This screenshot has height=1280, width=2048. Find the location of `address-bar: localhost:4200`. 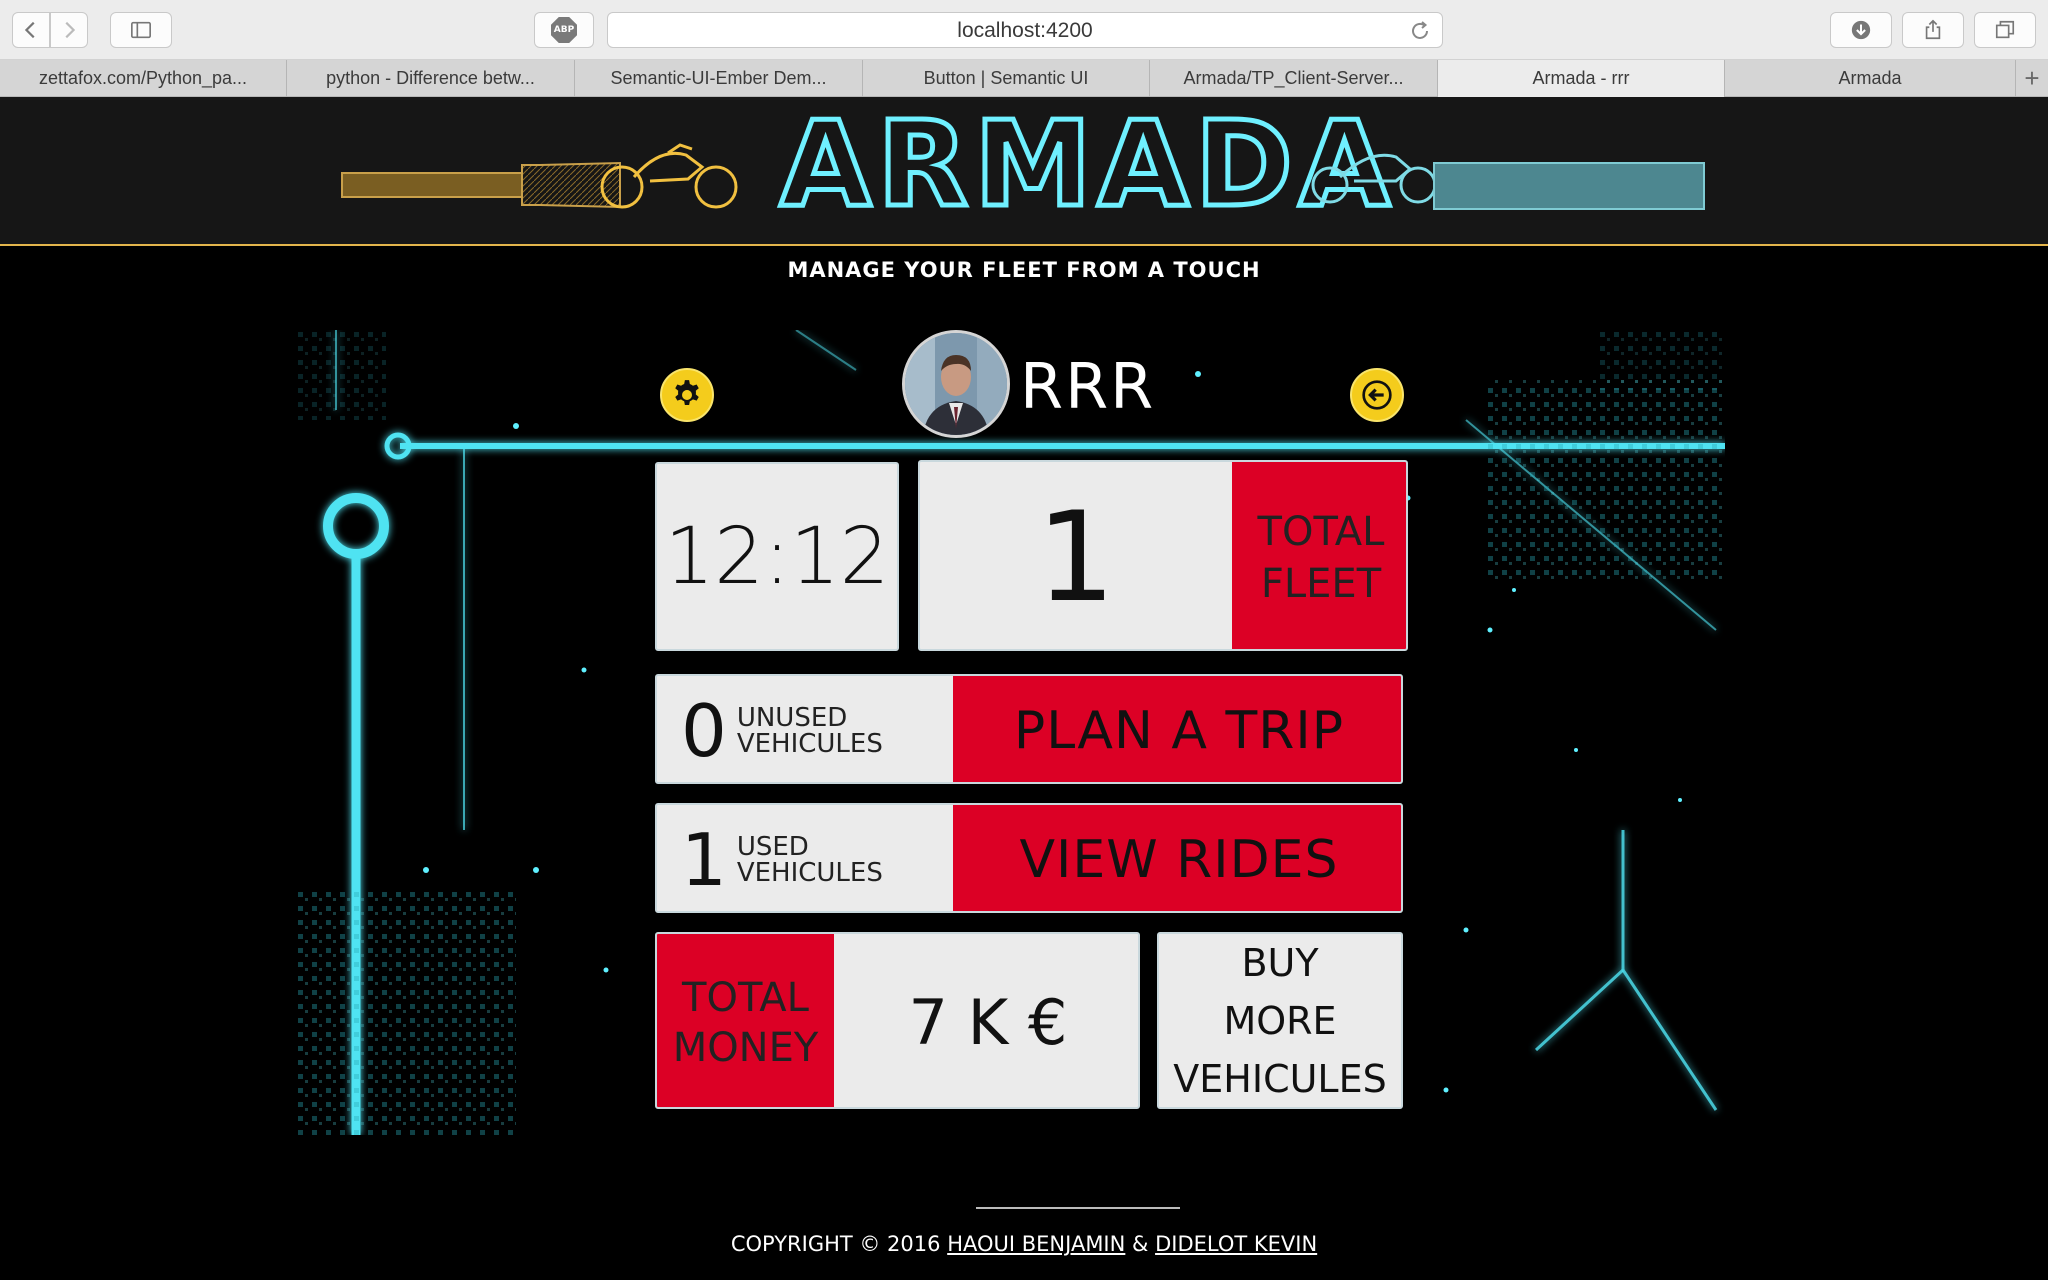

address-bar: localhost:4200 is located at coordinates (1025, 30).